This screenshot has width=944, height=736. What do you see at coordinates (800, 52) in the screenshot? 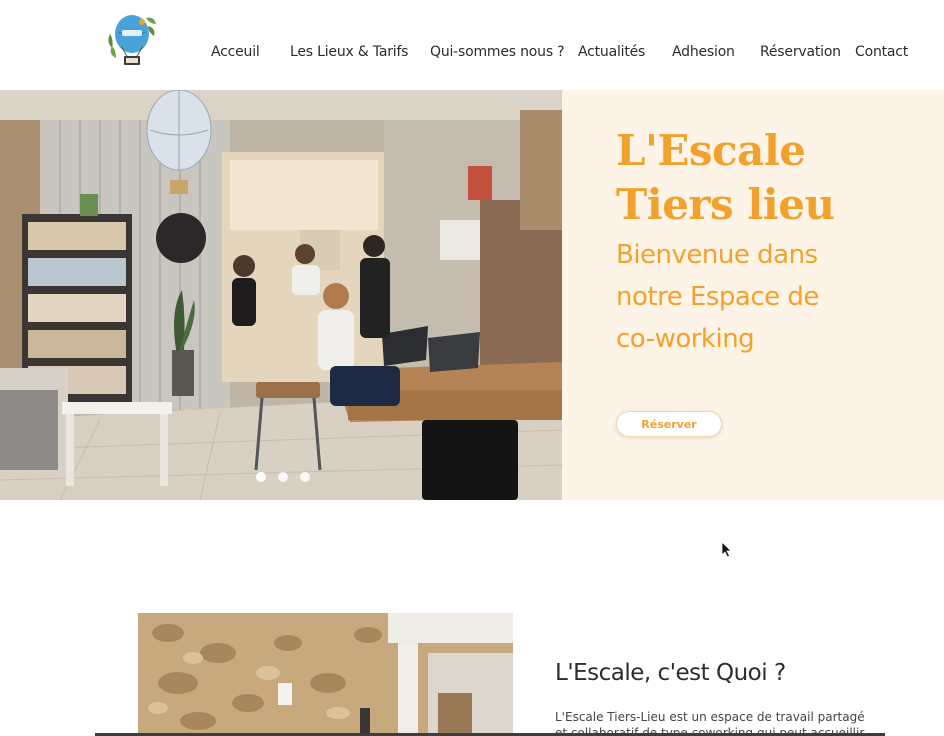
I see `nav-item-reservation: Réservation` at bounding box center [800, 52].